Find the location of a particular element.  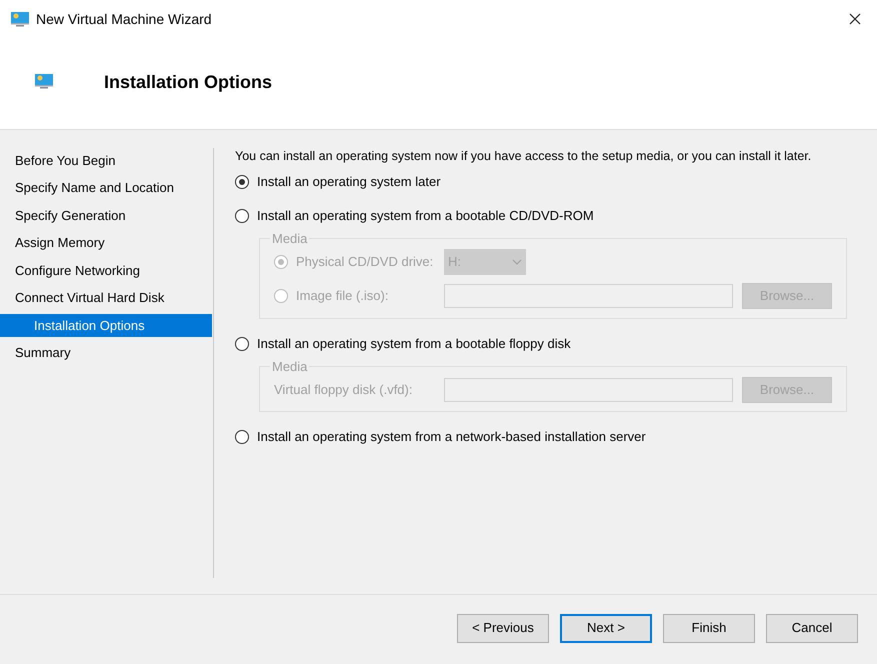

sidebar-item: Connect Virtual Hard Disk is located at coordinates (106, 298).